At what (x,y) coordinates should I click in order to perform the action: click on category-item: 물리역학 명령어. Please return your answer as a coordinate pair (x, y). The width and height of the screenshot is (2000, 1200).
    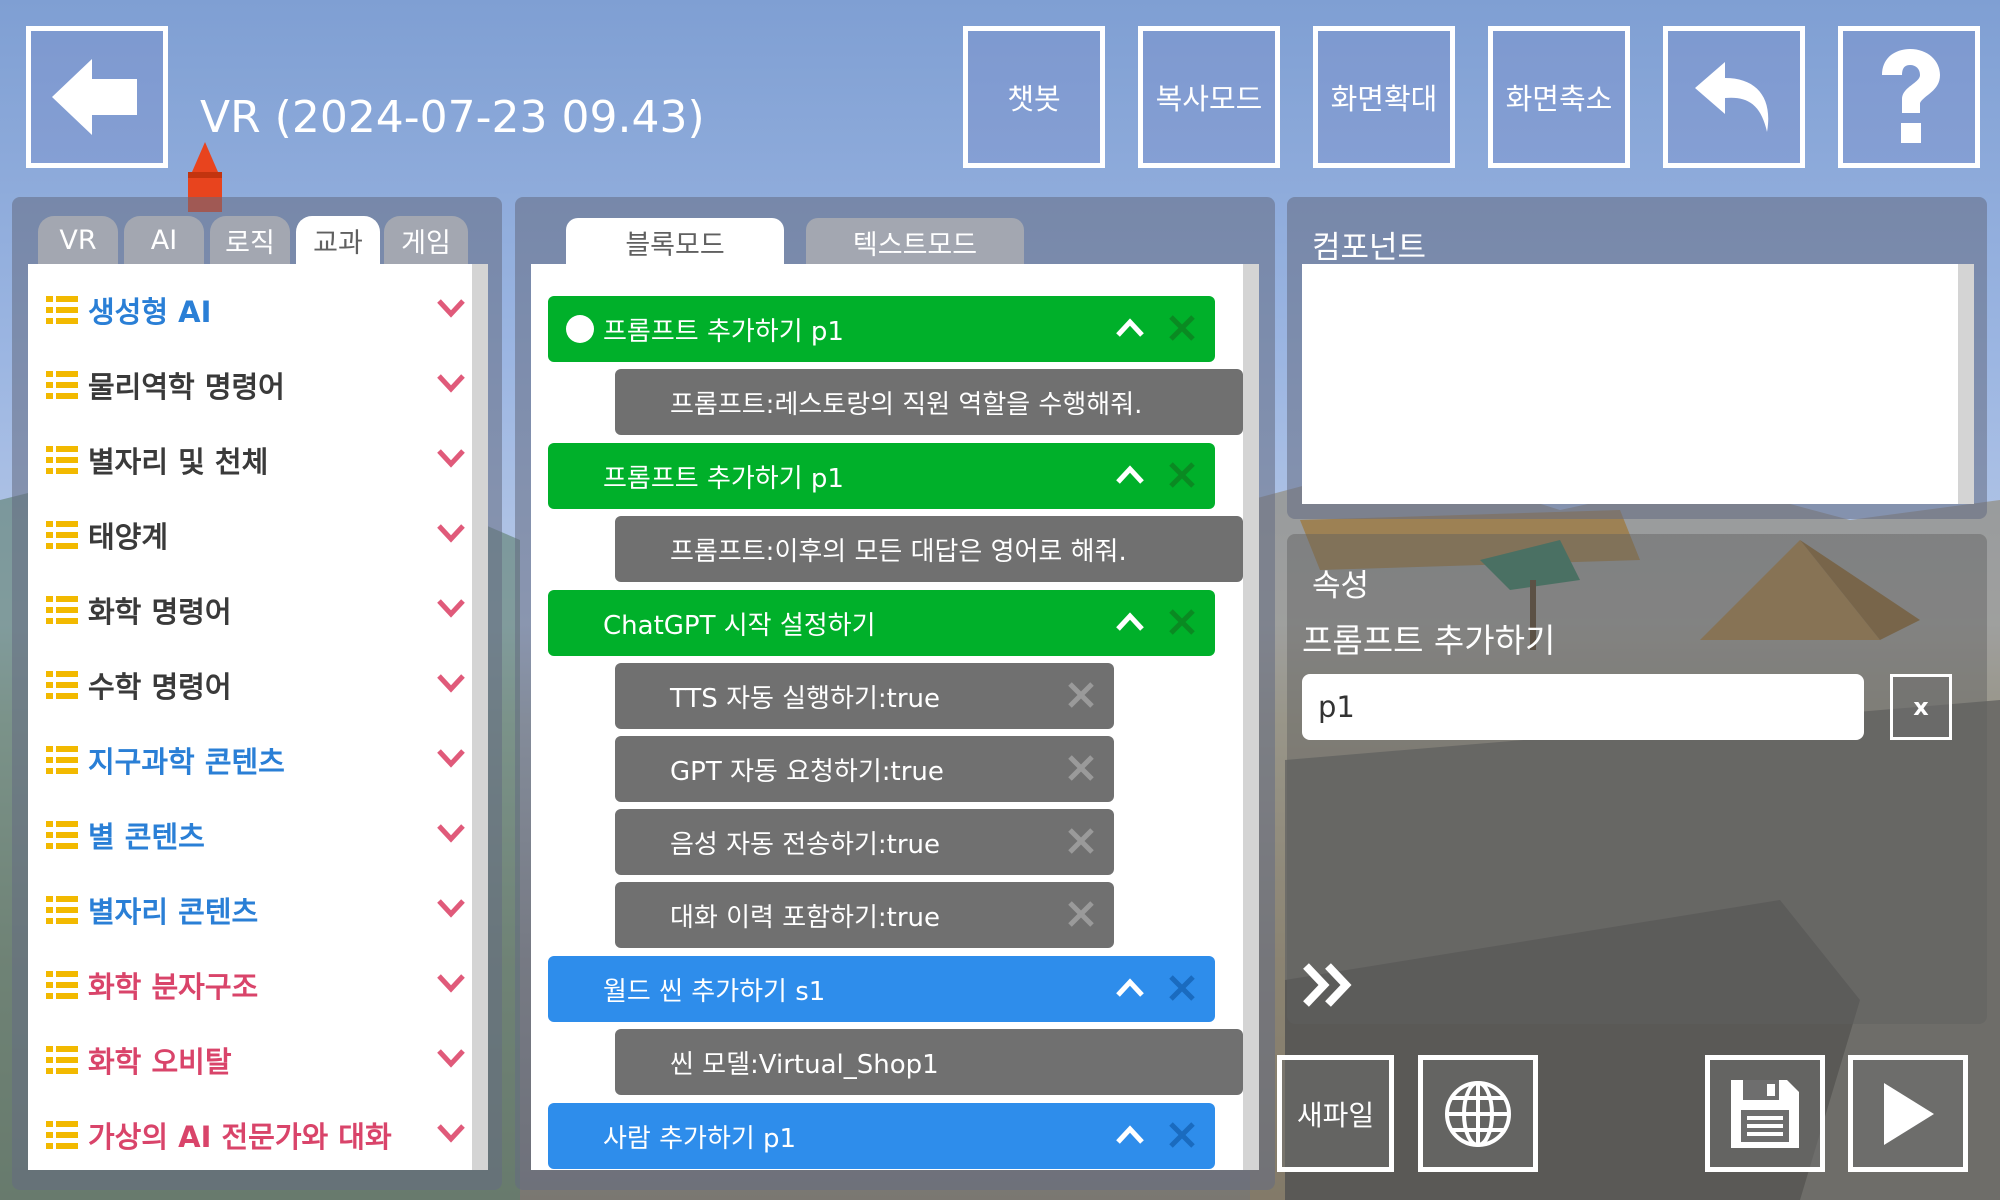
    Looking at the image, I should click on (256, 385).